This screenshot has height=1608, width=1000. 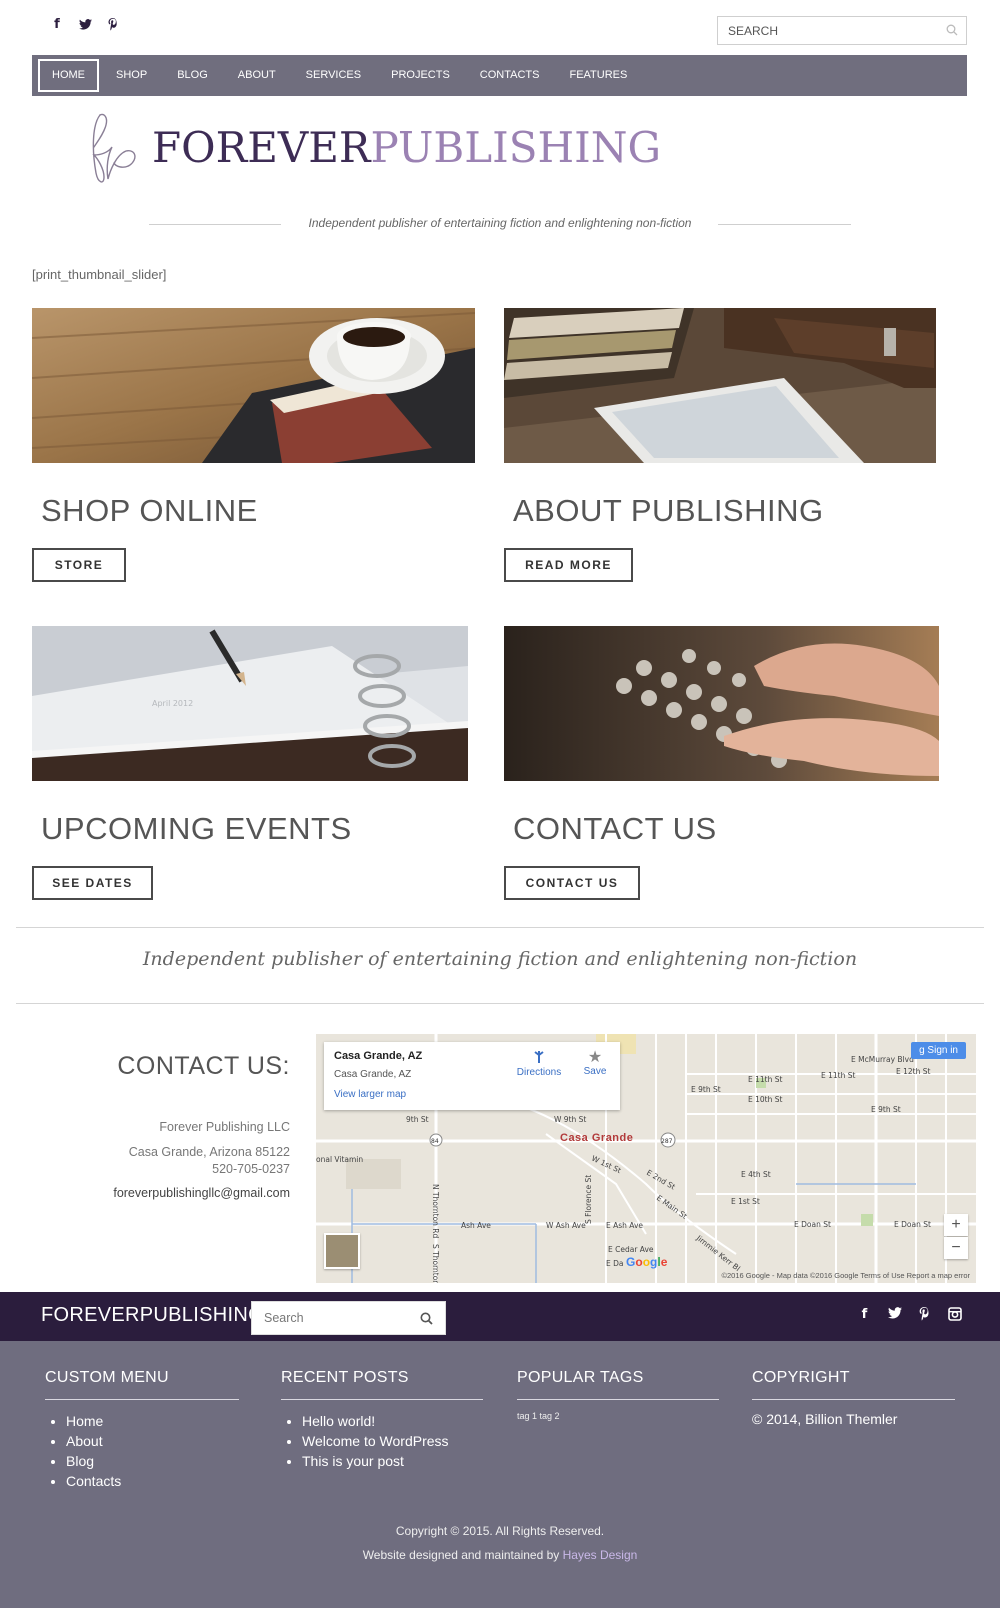 I want to click on fp-monogram-icon, so click(x=114, y=148).